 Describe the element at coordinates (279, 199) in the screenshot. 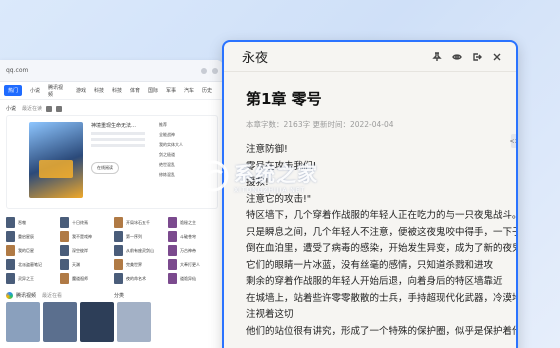

I see `paragraph: 注意它的攻击!"` at that location.